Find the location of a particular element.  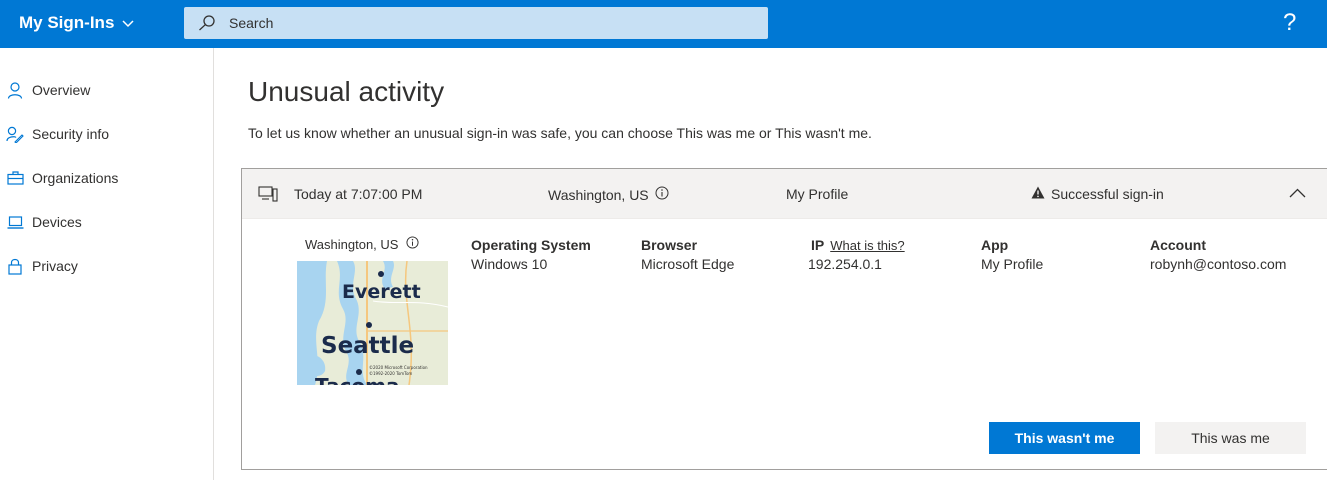

chevron-up-icon is located at coordinates (1297, 194).